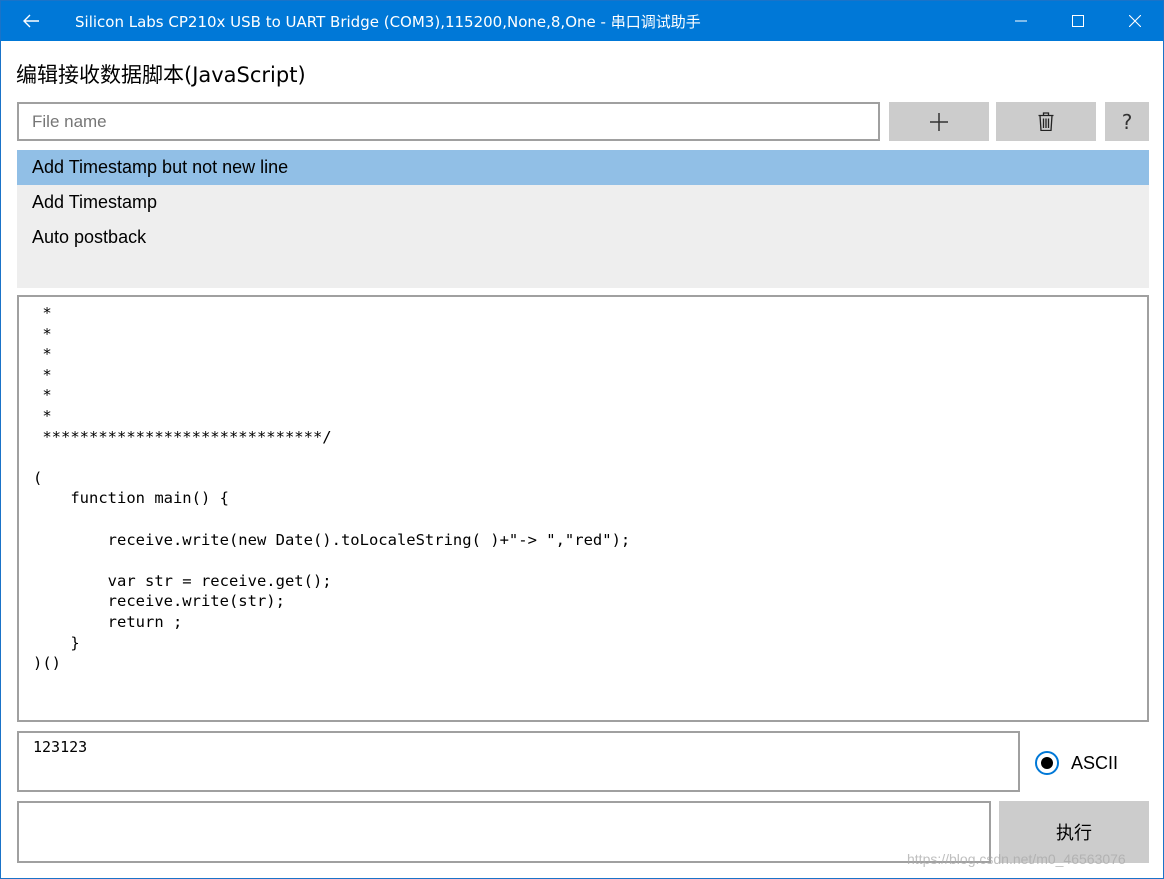  I want to click on list-item: Add Timestamp, so click(583, 202).